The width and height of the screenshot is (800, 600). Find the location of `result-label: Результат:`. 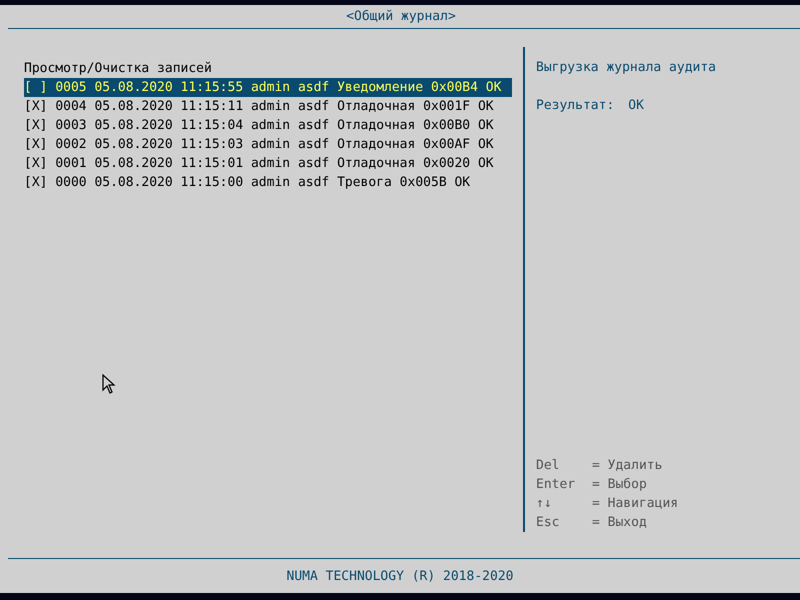

result-label: Результат: is located at coordinates (575, 105).